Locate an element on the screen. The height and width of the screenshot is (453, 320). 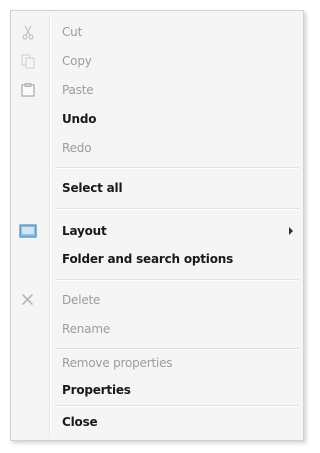
submenu-arrow-icon is located at coordinates (291, 231).